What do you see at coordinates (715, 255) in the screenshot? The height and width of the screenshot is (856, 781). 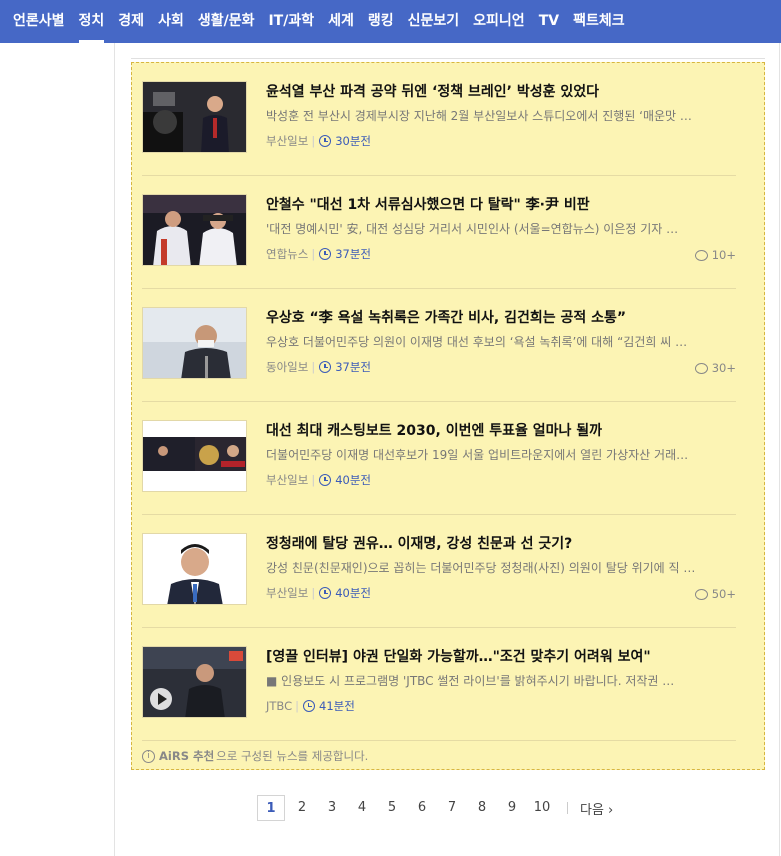 I see `comment-count: 10+` at bounding box center [715, 255].